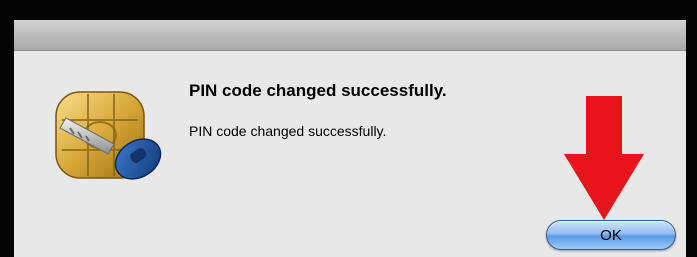  Describe the element at coordinates (318, 90) in the screenshot. I see `dialog-title: PIN code changed successfully.` at that location.